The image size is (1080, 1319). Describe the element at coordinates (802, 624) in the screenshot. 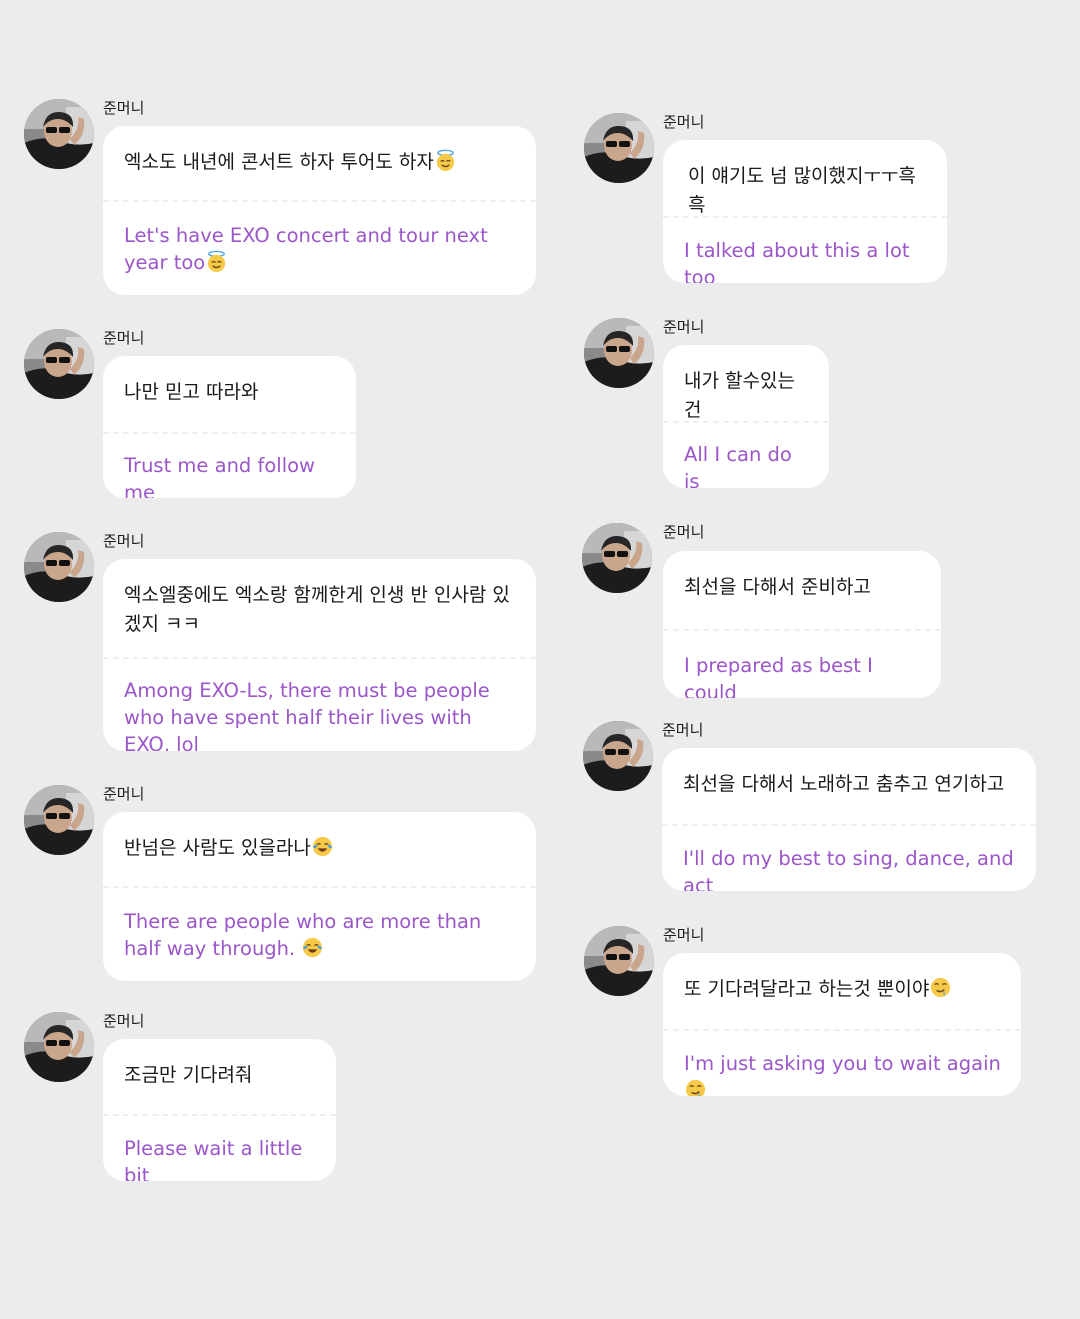

I see `message-bubble: 최선을 다해서 준비하고 I prepared as best I could` at that location.